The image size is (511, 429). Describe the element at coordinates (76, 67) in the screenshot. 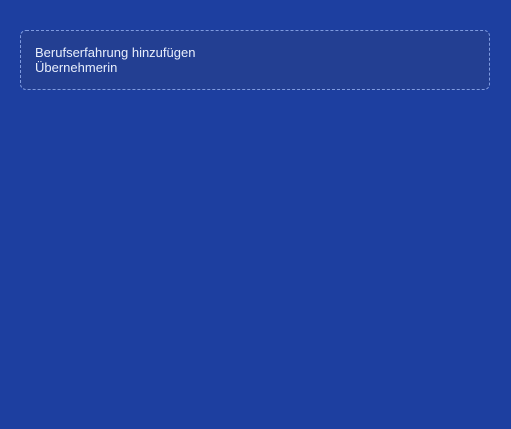

I see `title-field-value: Übernehmerin` at that location.